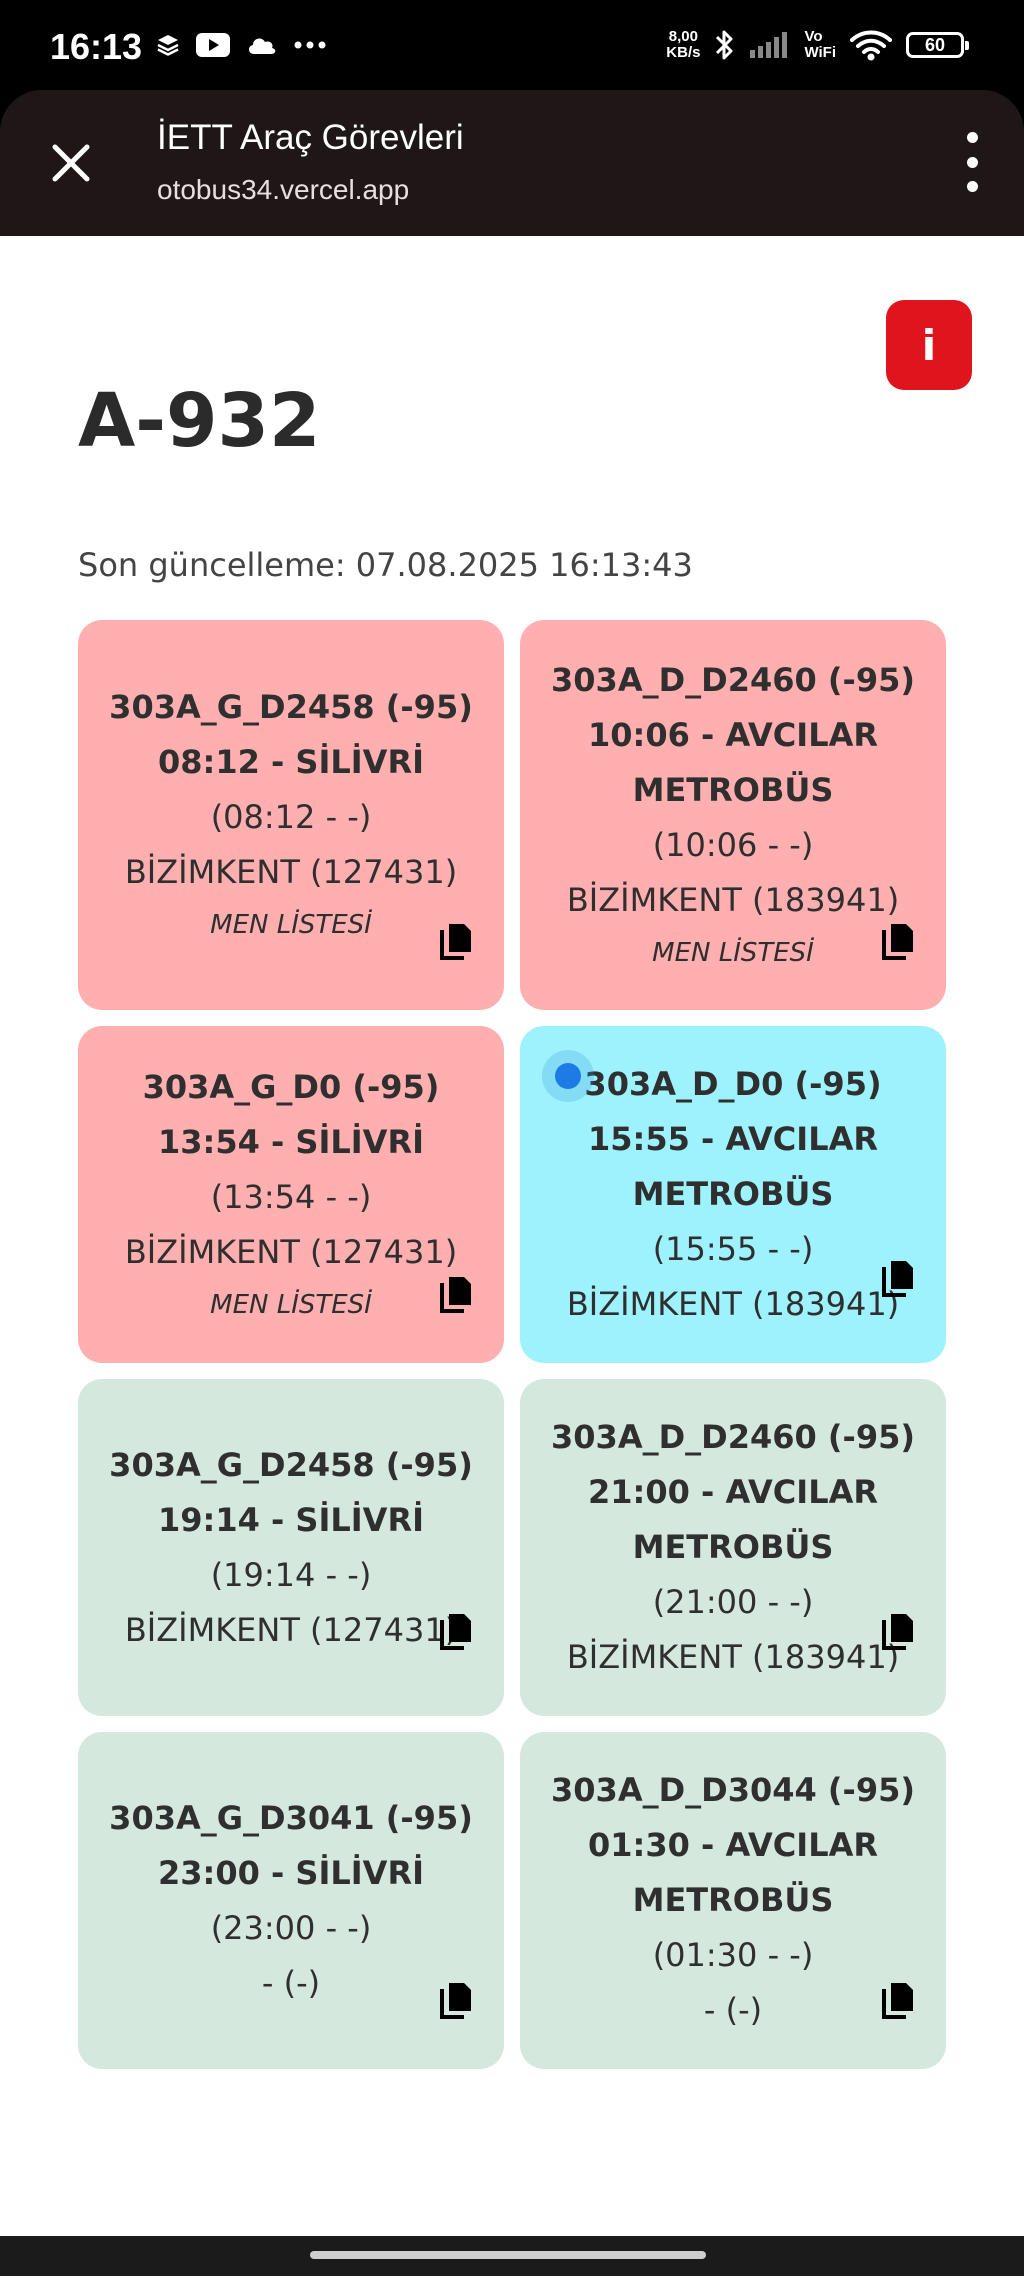  What do you see at coordinates (733, 1166) in the screenshot?
I see `task-time-destination: 15:55 - AVCILAR METROBÜS` at bounding box center [733, 1166].